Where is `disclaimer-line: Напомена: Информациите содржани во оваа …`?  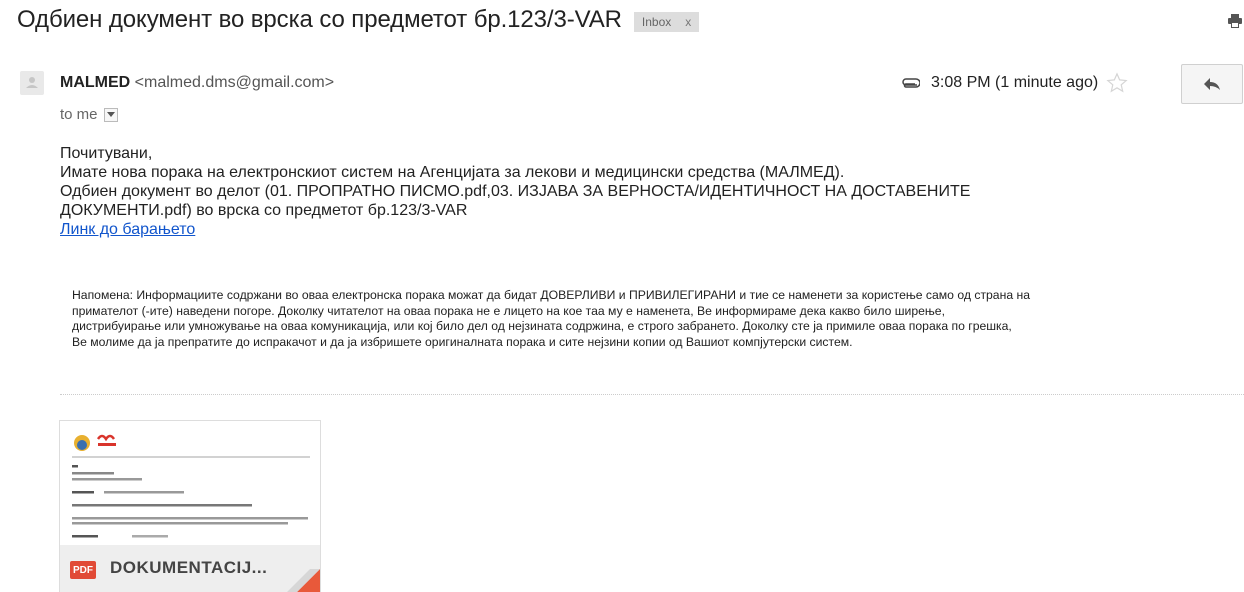
disclaimer-line: Напомена: Информациите содржани во оваа … is located at coordinates (551, 295).